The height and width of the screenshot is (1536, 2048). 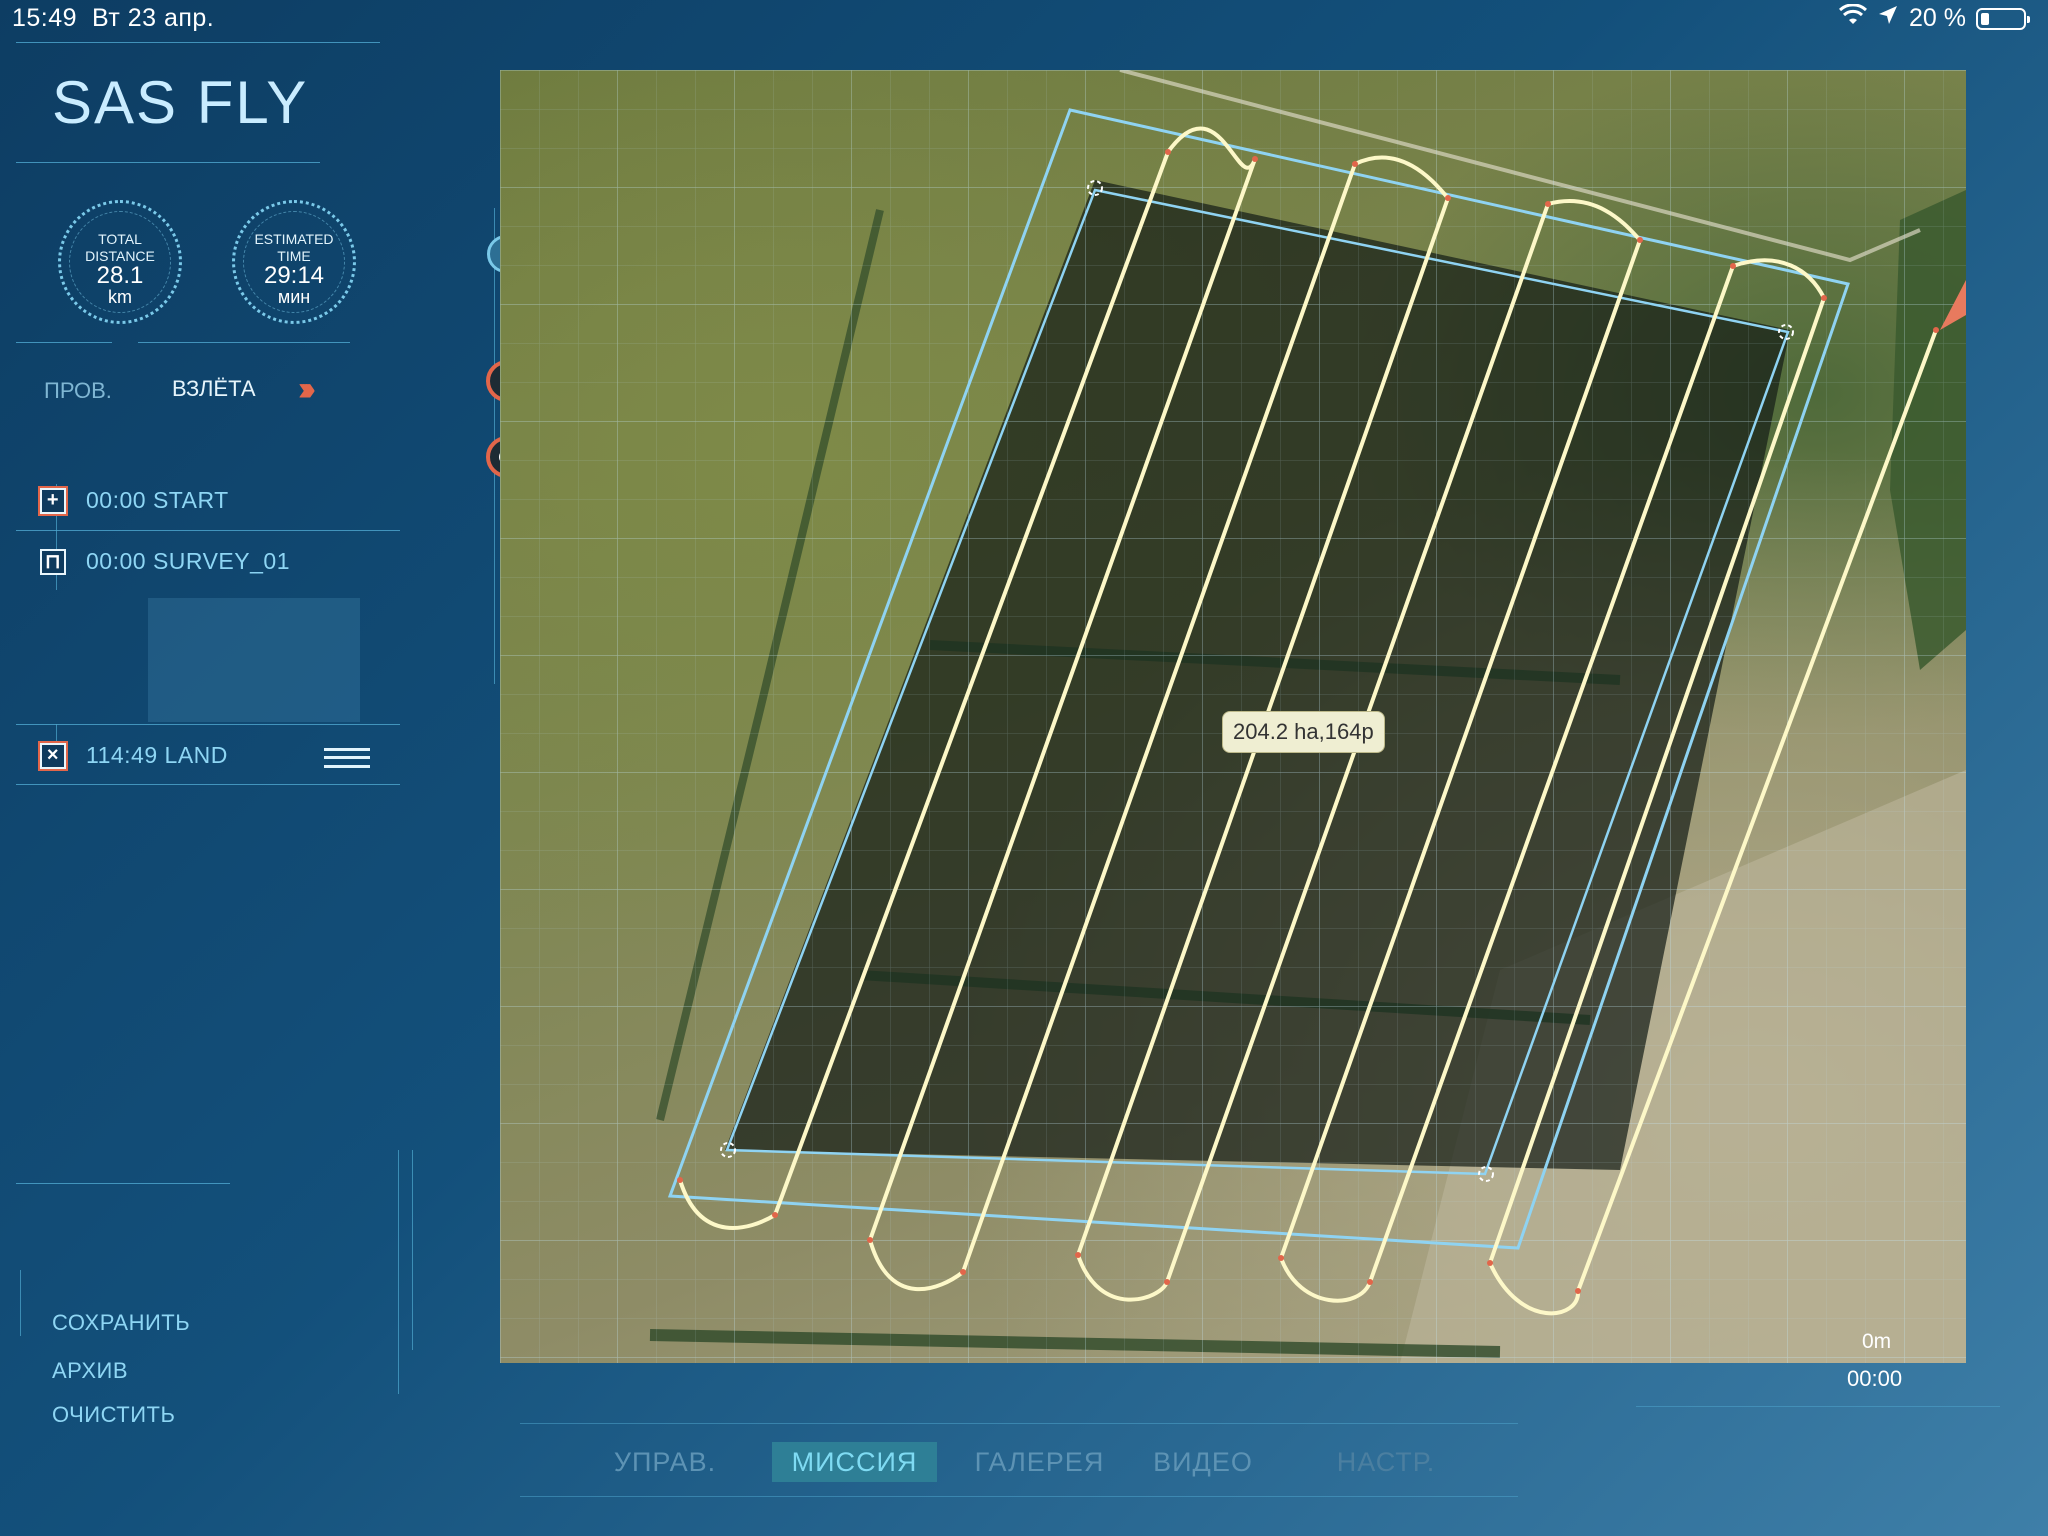 What do you see at coordinates (188, 561) in the screenshot?
I see `mission-item-label: 00:00 SURVEY_01` at bounding box center [188, 561].